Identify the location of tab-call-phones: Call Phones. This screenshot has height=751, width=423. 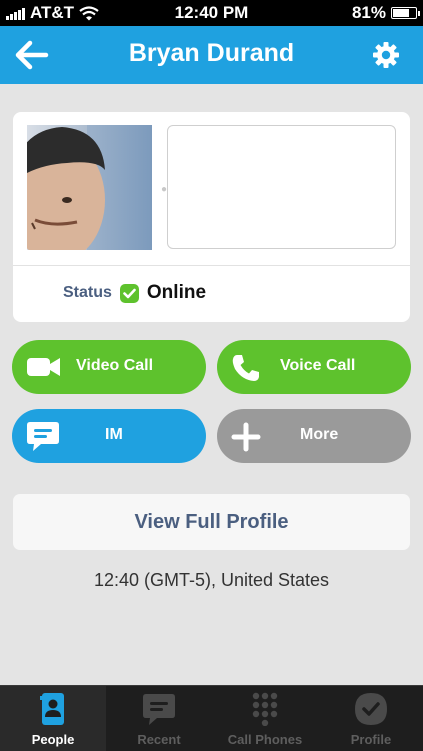
(265, 718).